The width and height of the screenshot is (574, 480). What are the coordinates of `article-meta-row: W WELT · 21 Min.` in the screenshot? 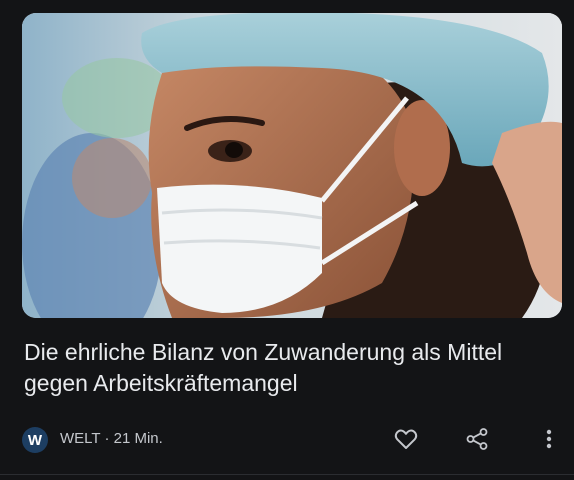 It's located at (292, 439).